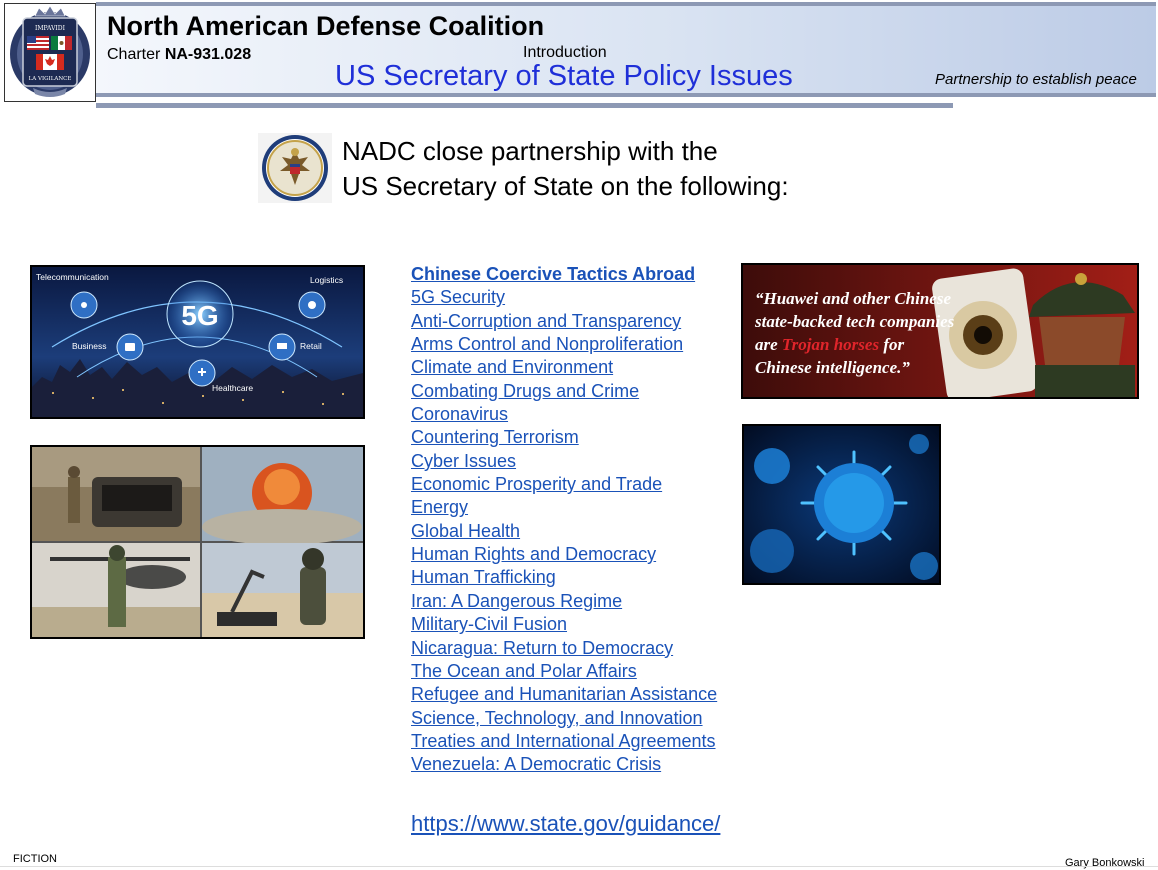 Image resolution: width=1158 pixels, height=870 pixels. What do you see at coordinates (89, 346) in the screenshot?
I see `5g-label-business: Business` at bounding box center [89, 346].